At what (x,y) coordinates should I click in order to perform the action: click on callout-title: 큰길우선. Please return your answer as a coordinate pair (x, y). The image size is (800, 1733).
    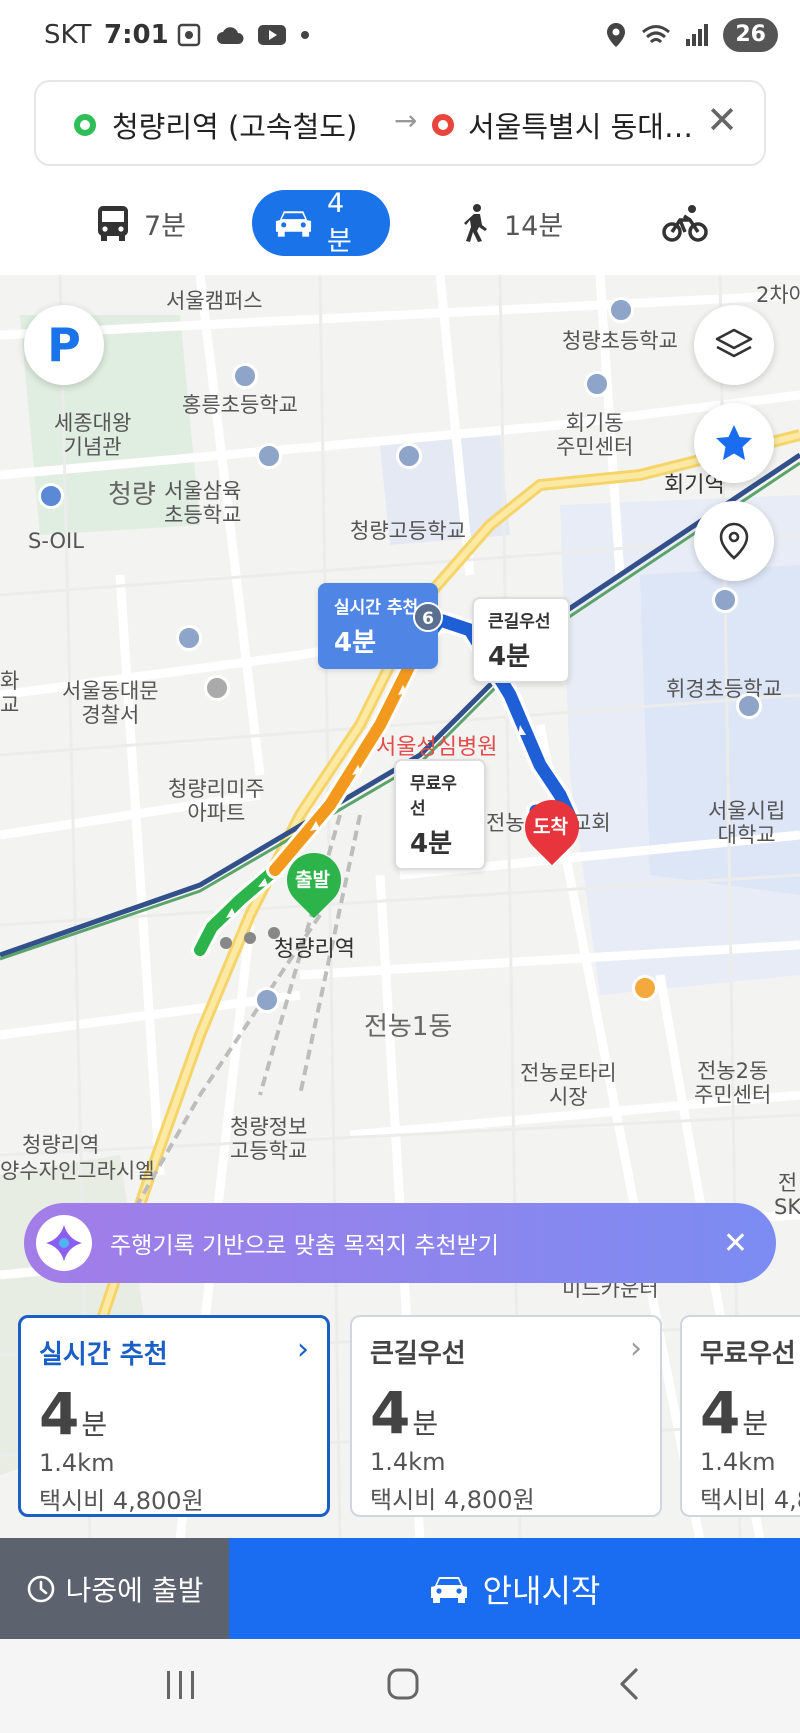
    Looking at the image, I should click on (519, 622).